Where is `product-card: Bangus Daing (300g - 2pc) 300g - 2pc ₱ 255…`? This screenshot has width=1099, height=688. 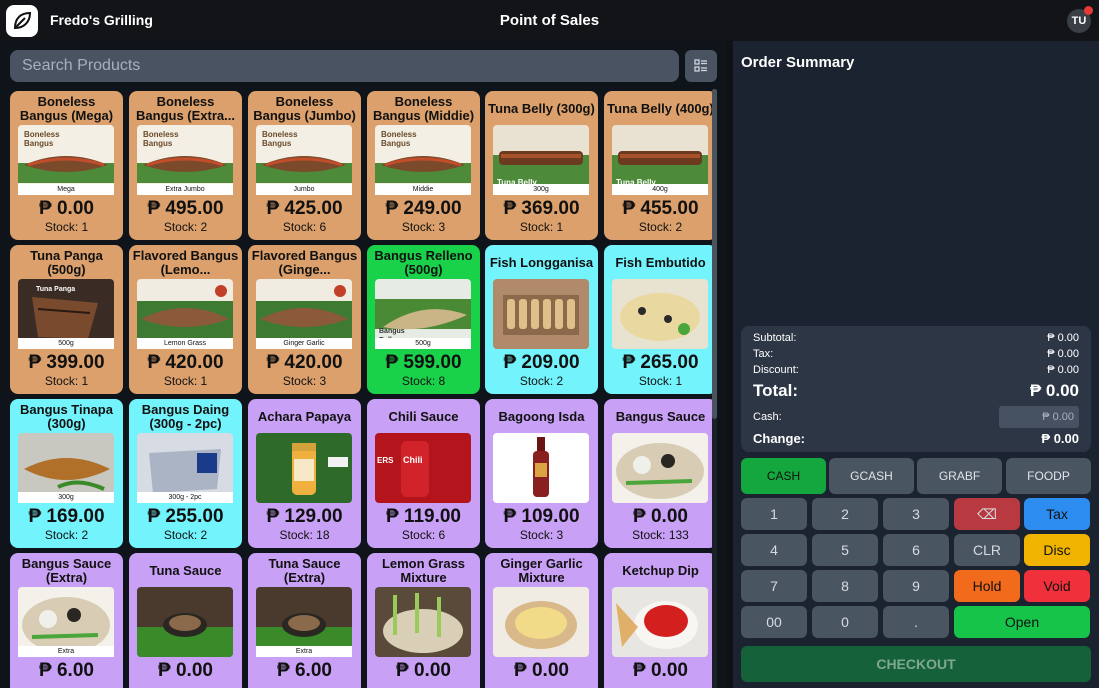 product-card: Bangus Daing (300g - 2pc) 300g - 2pc ₱ 255… is located at coordinates (185, 473).